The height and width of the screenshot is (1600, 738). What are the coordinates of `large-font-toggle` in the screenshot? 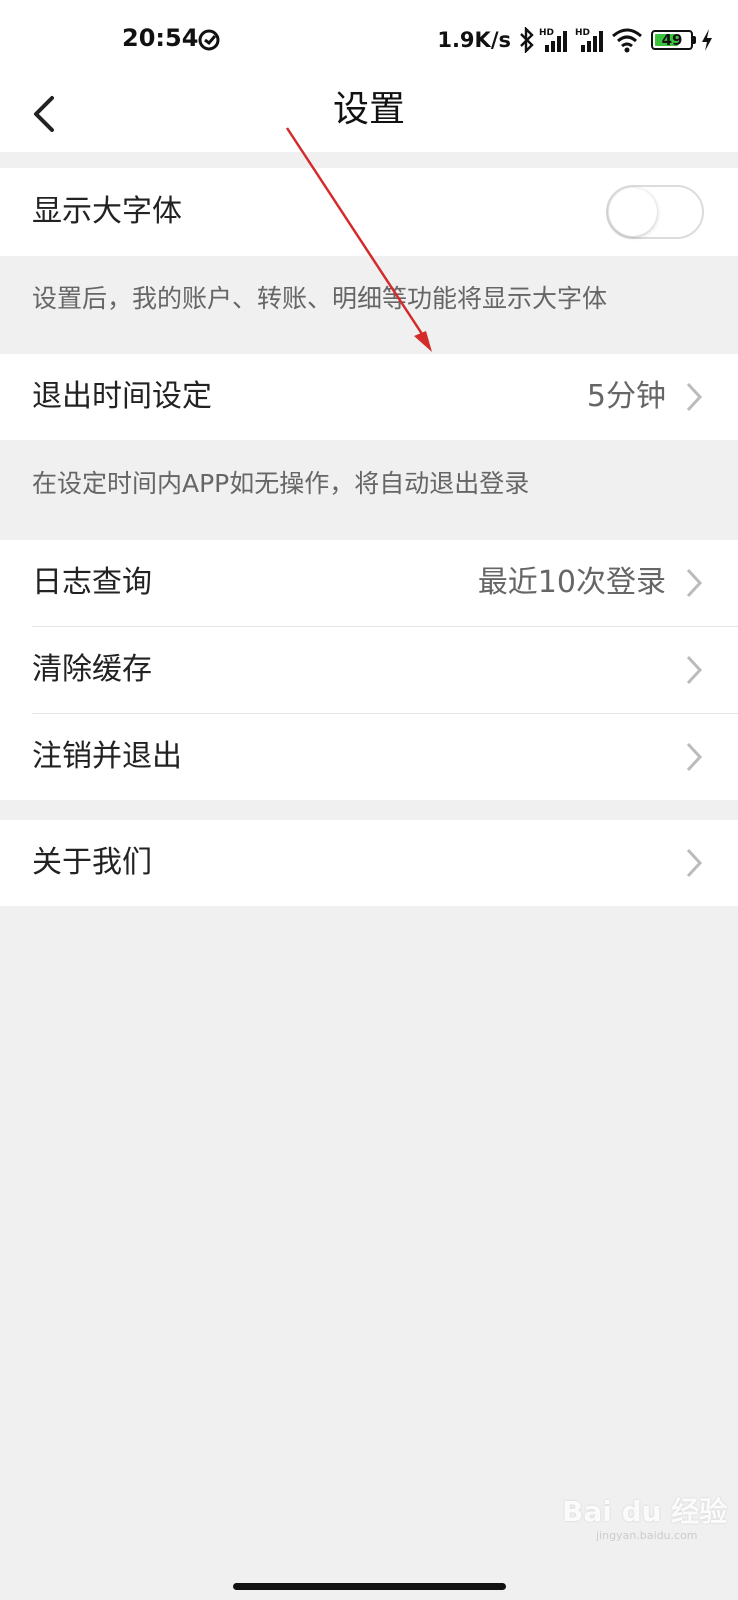 It's located at (655, 212).